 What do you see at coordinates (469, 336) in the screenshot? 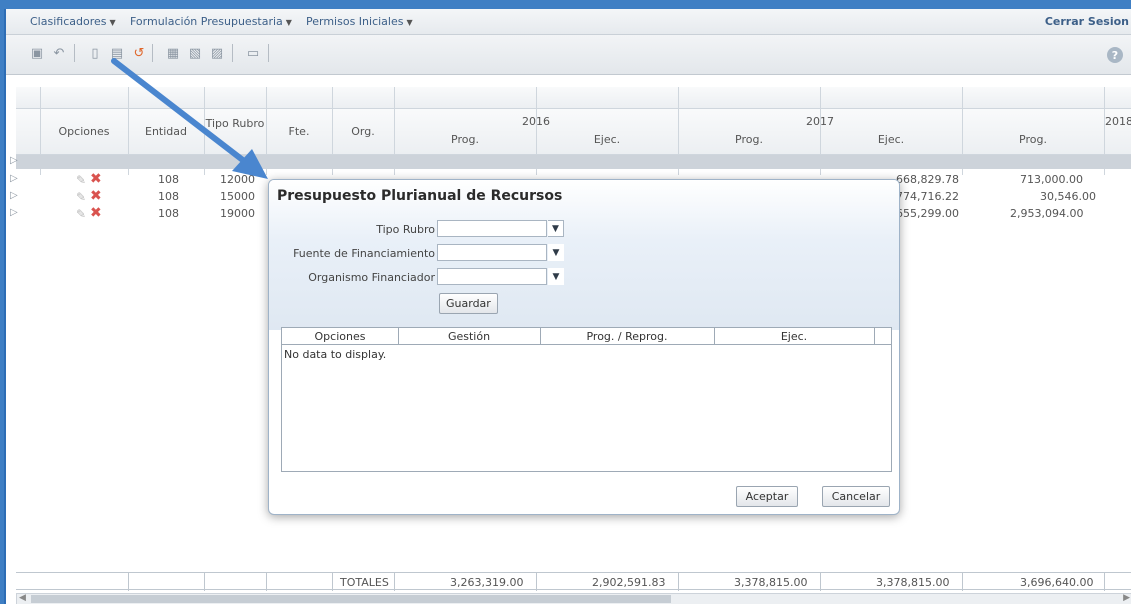
I see `column-header: Gestión` at bounding box center [469, 336].